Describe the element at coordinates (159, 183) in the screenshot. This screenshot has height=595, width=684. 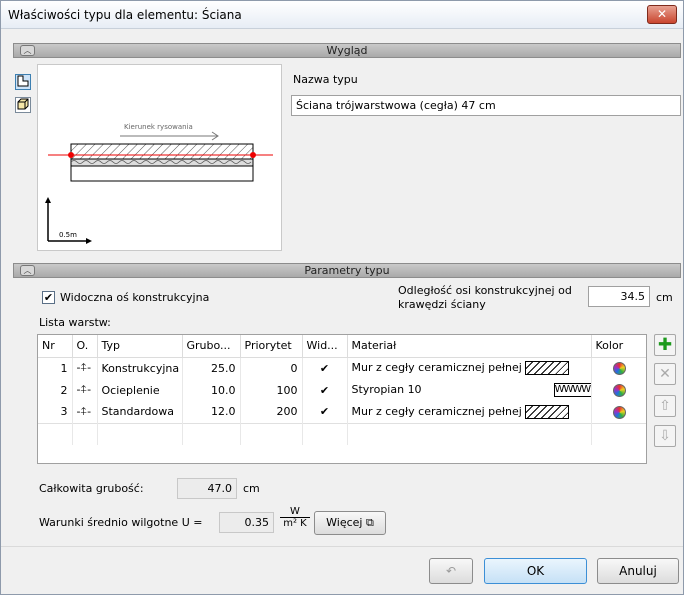
I see `wall-preview-drawing: Kierunek rysowania 0.5m` at that location.